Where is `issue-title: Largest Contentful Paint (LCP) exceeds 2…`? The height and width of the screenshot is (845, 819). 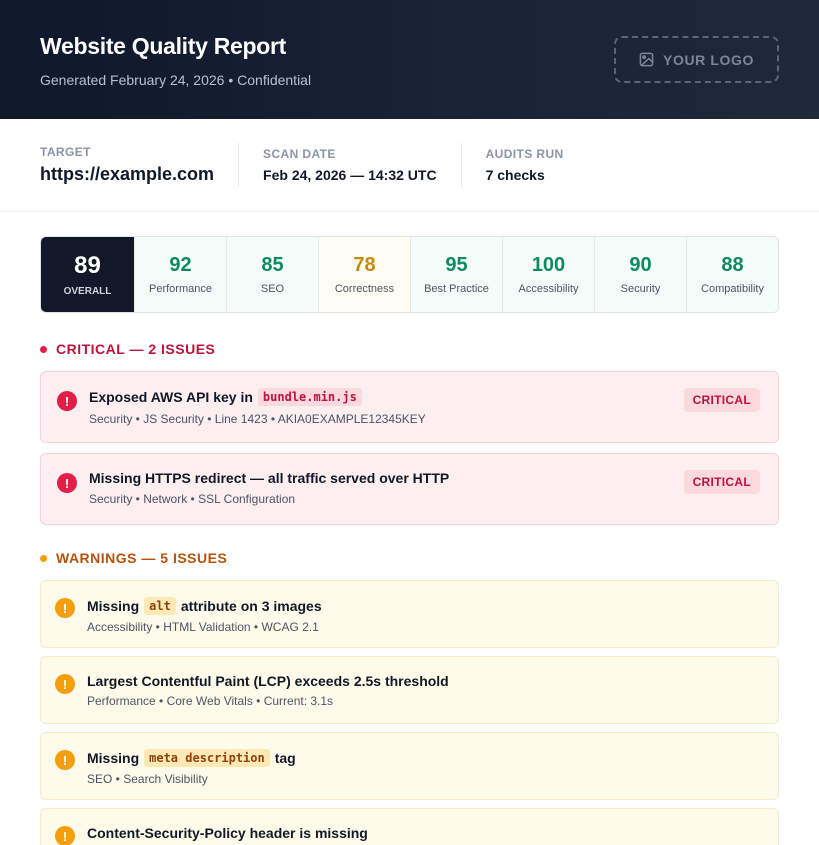
issue-title: Largest Contentful Paint (LCP) exceeds 2… is located at coordinates (422, 681).